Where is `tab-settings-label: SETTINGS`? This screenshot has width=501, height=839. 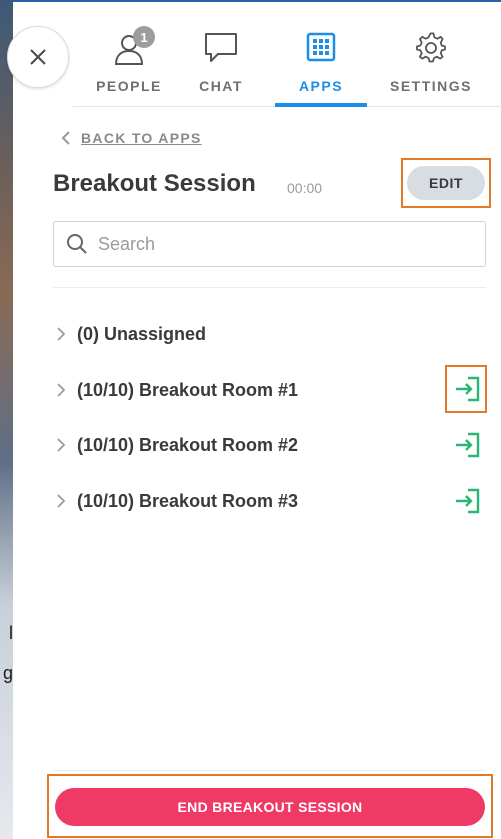
tab-settings-label: SETTINGS is located at coordinates (430, 86).